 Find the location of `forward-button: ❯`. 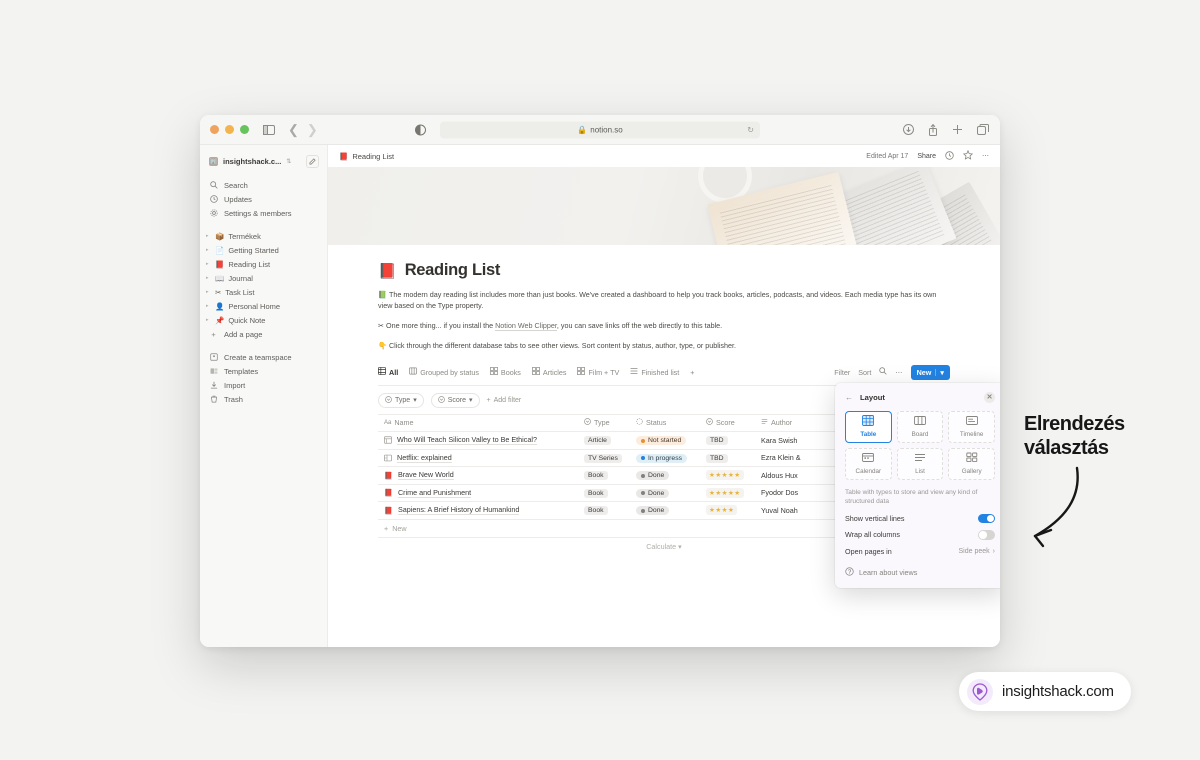

forward-button: ❯ is located at coordinates (312, 129).